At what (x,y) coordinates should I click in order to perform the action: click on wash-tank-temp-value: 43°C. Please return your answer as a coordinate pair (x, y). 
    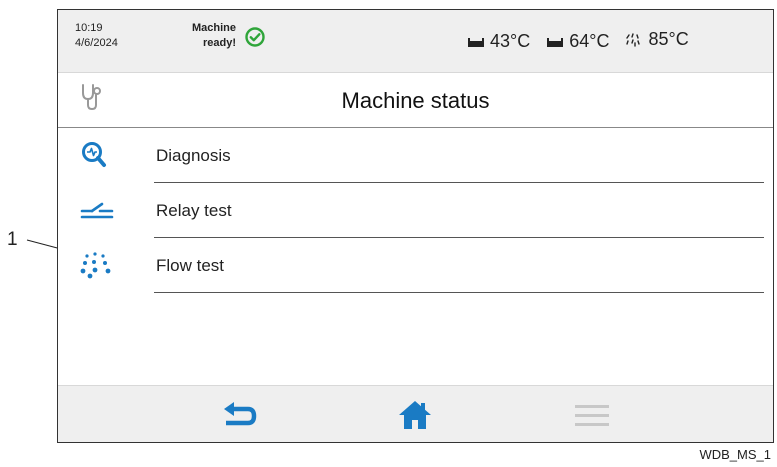
    Looking at the image, I should click on (510, 41).